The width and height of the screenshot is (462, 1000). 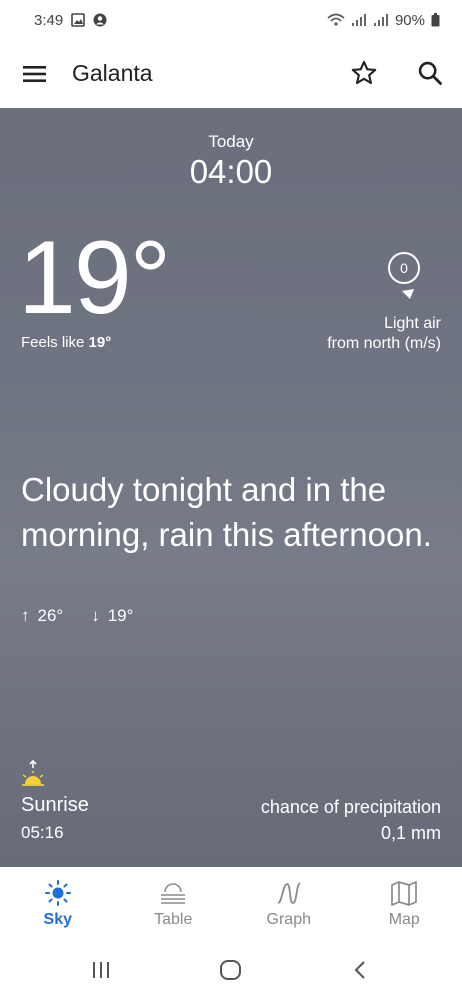 I want to click on menu-button, so click(x=35, y=74).